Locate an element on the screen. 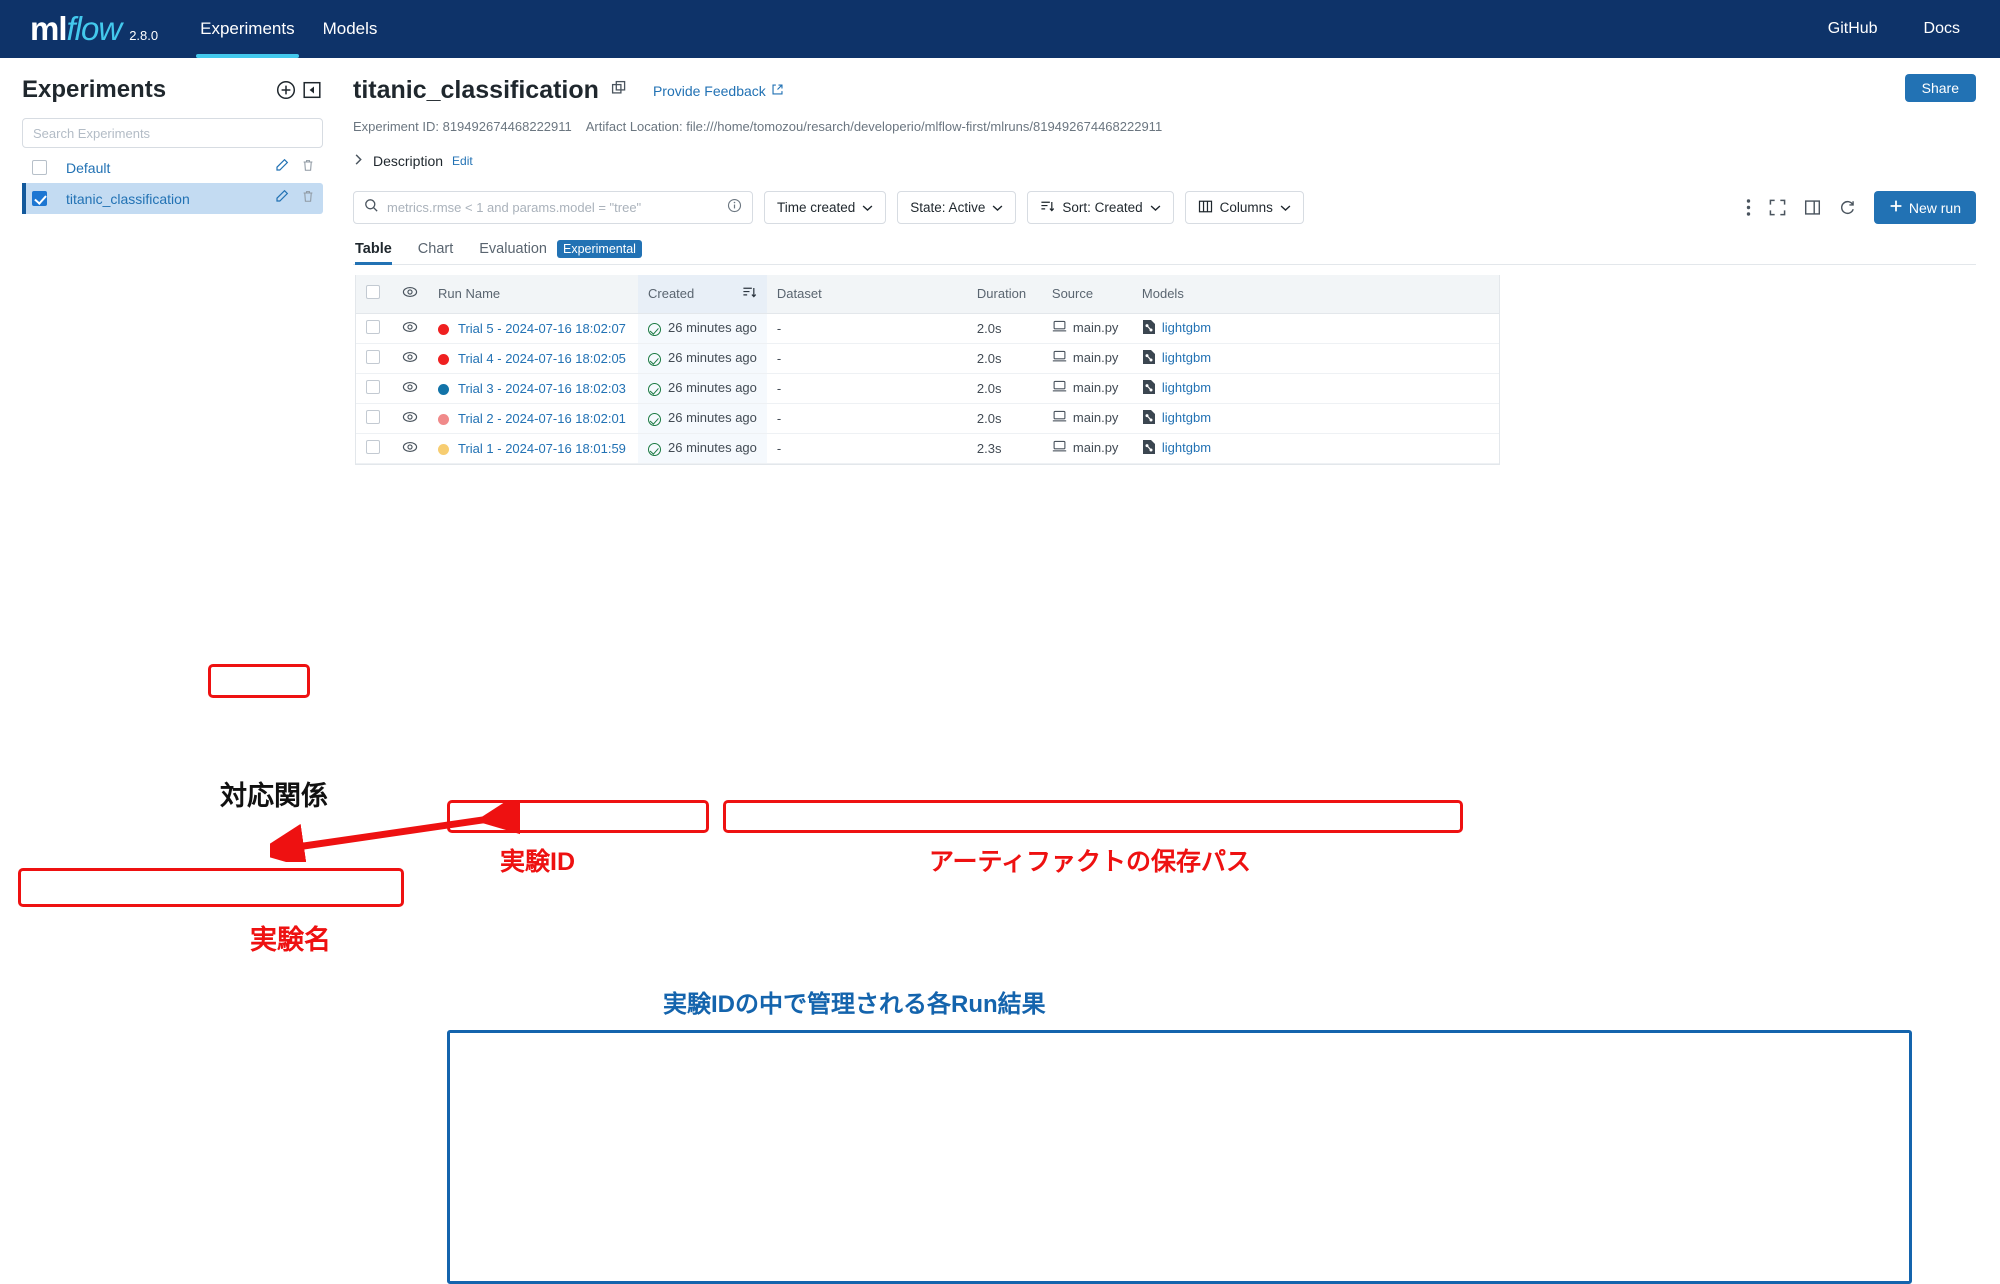 This screenshot has height=1284, width=2000. refresh-icon is located at coordinates (1847, 207).